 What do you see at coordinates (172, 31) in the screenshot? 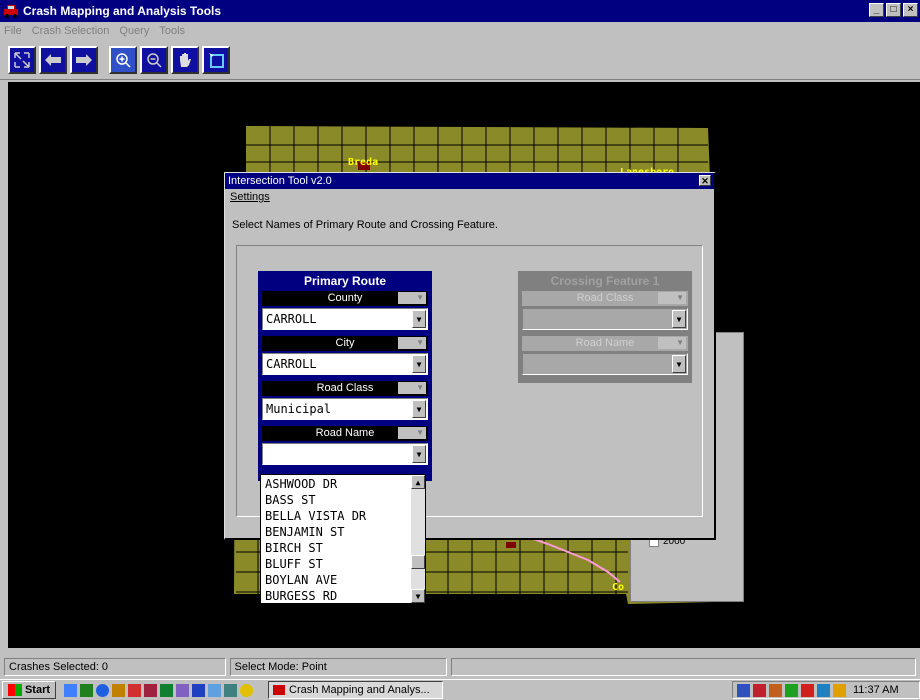
I see `menu-tools: Tools` at bounding box center [172, 31].